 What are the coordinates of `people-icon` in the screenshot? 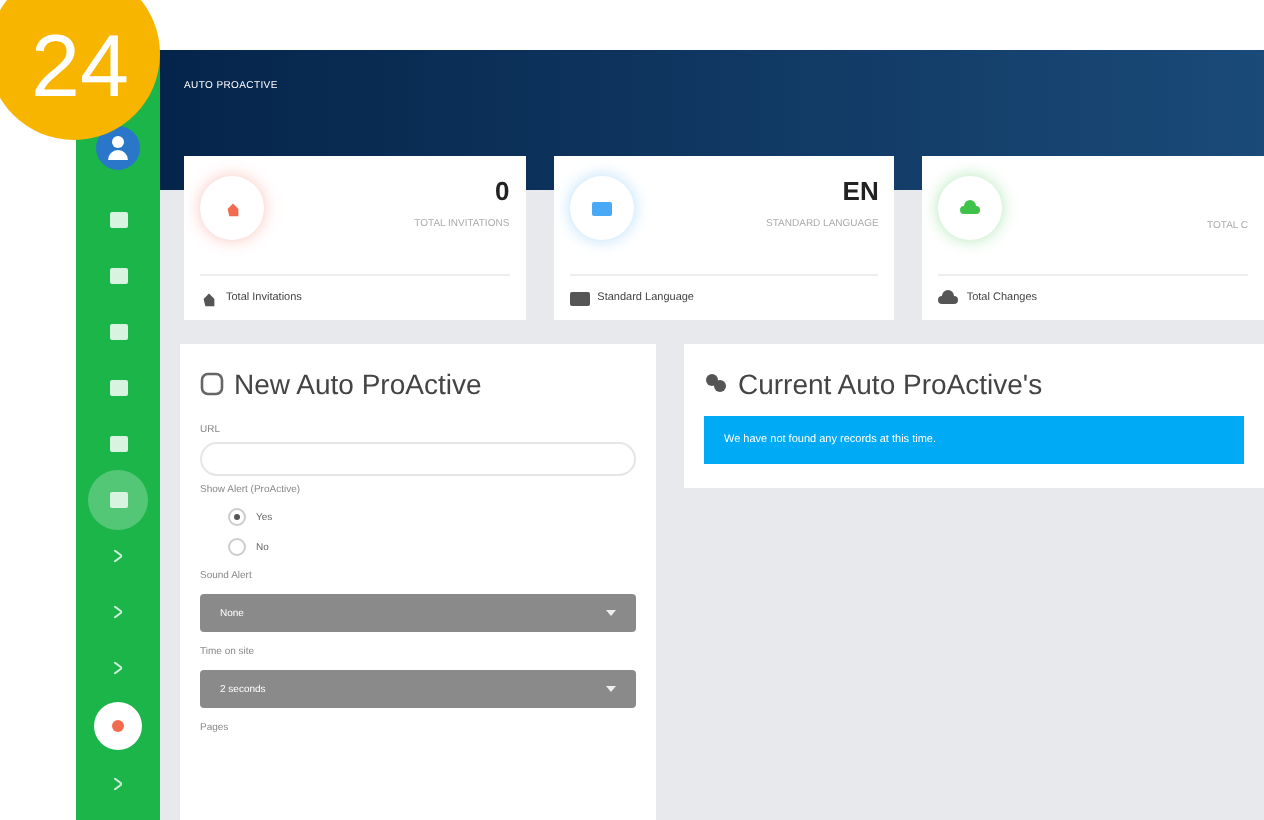 It's located at (716, 384).